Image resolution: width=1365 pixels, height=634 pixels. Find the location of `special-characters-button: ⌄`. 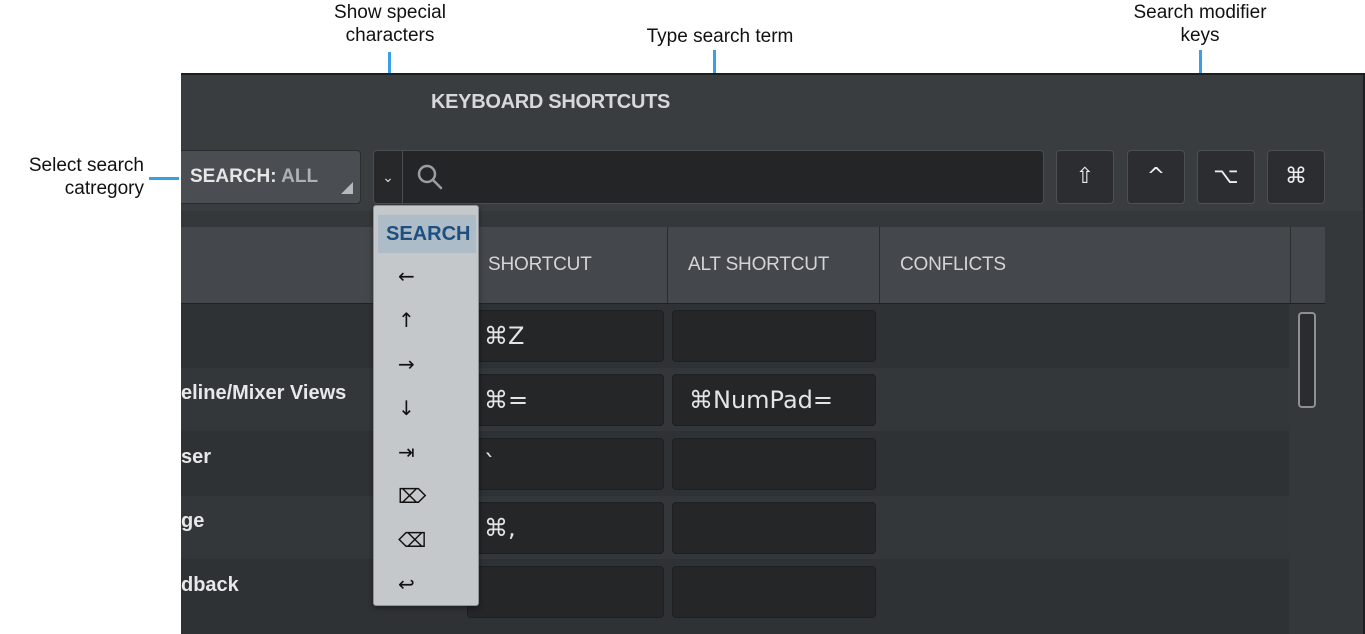

special-characters-button: ⌄ is located at coordinates (388, 177).